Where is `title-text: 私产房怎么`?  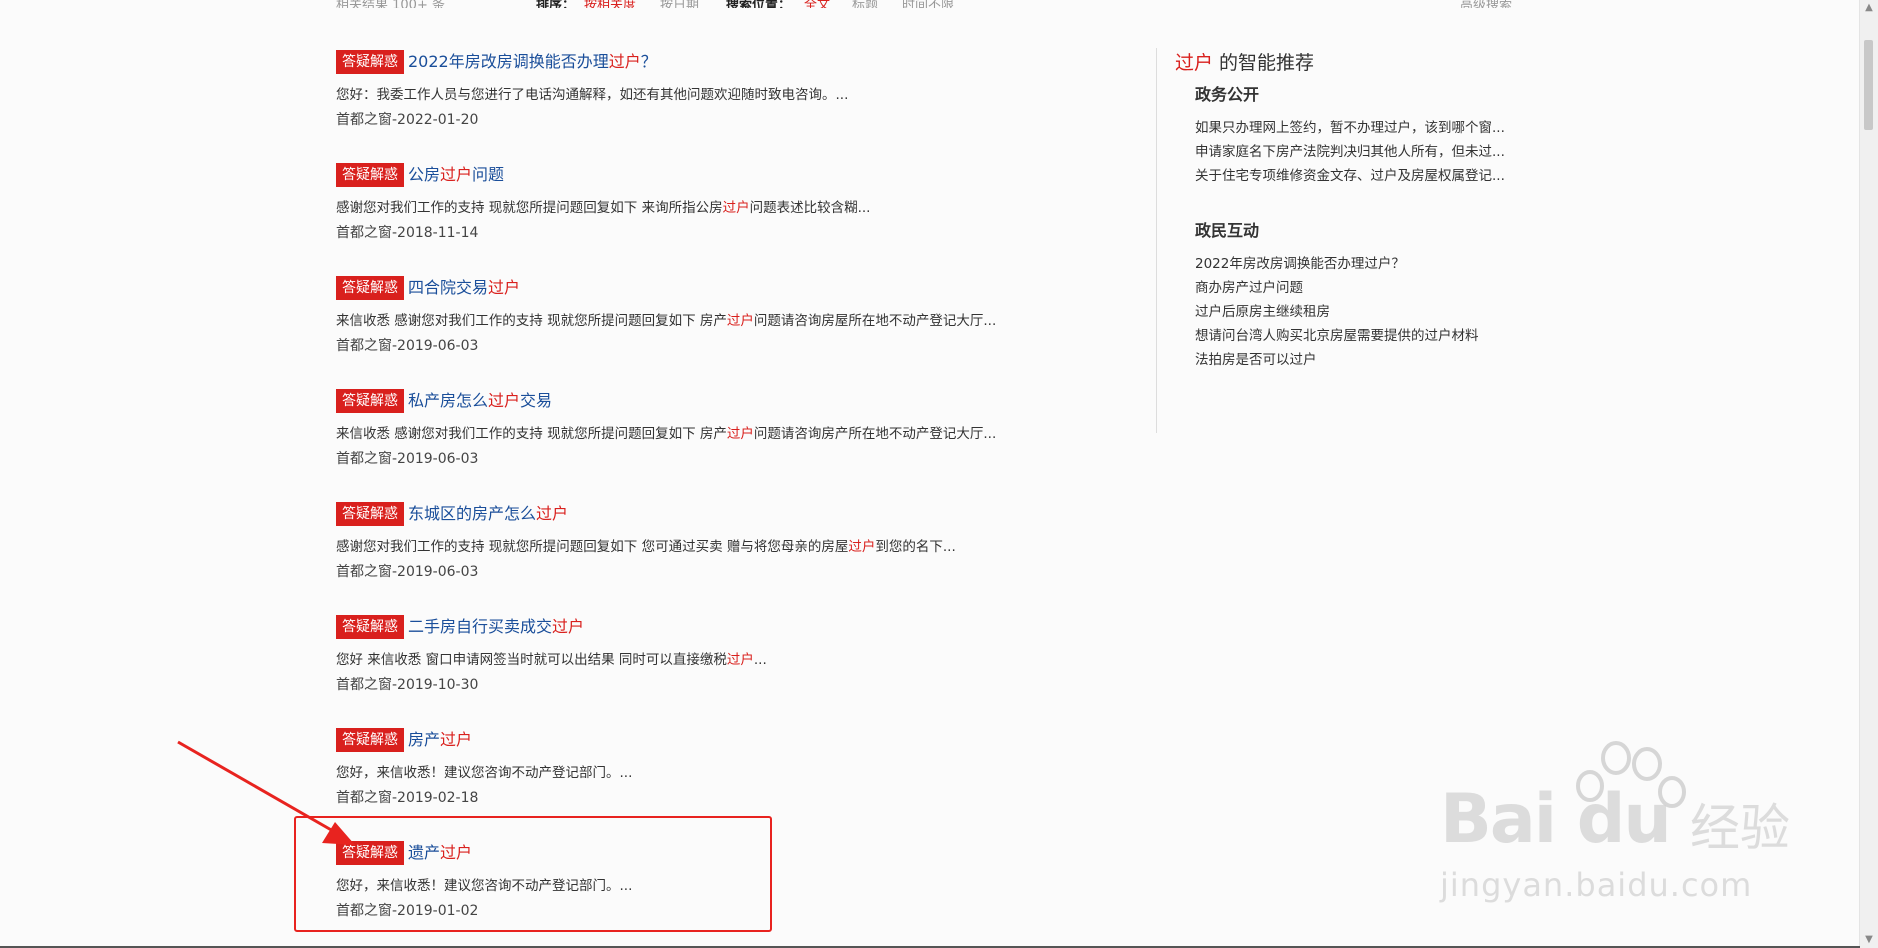
title-text: 私产房怎么 is located at coordinates (448, 400).